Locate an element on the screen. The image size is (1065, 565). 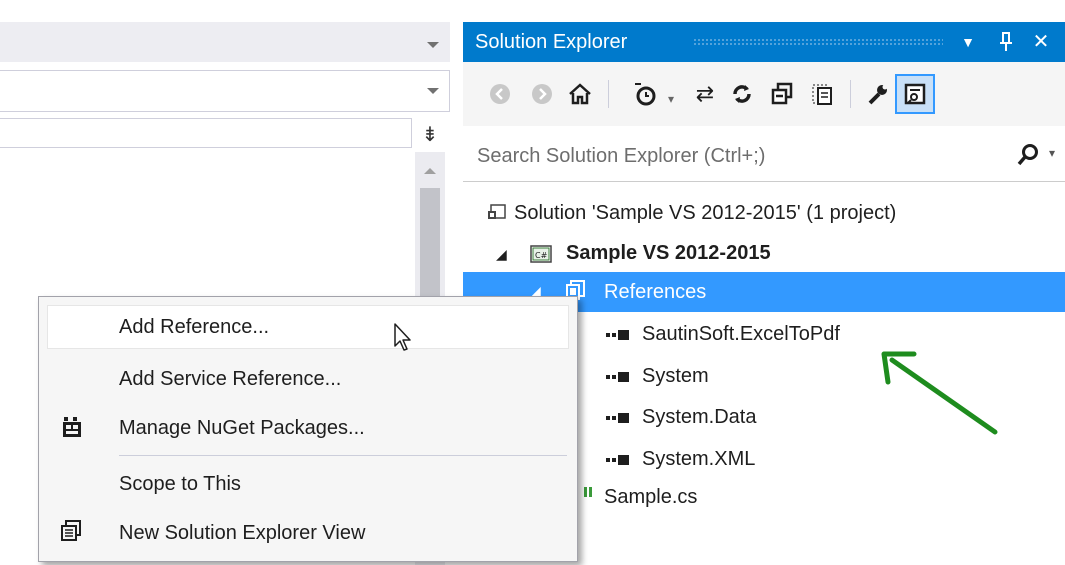
properties-icon is located at coordinates (878, 94).